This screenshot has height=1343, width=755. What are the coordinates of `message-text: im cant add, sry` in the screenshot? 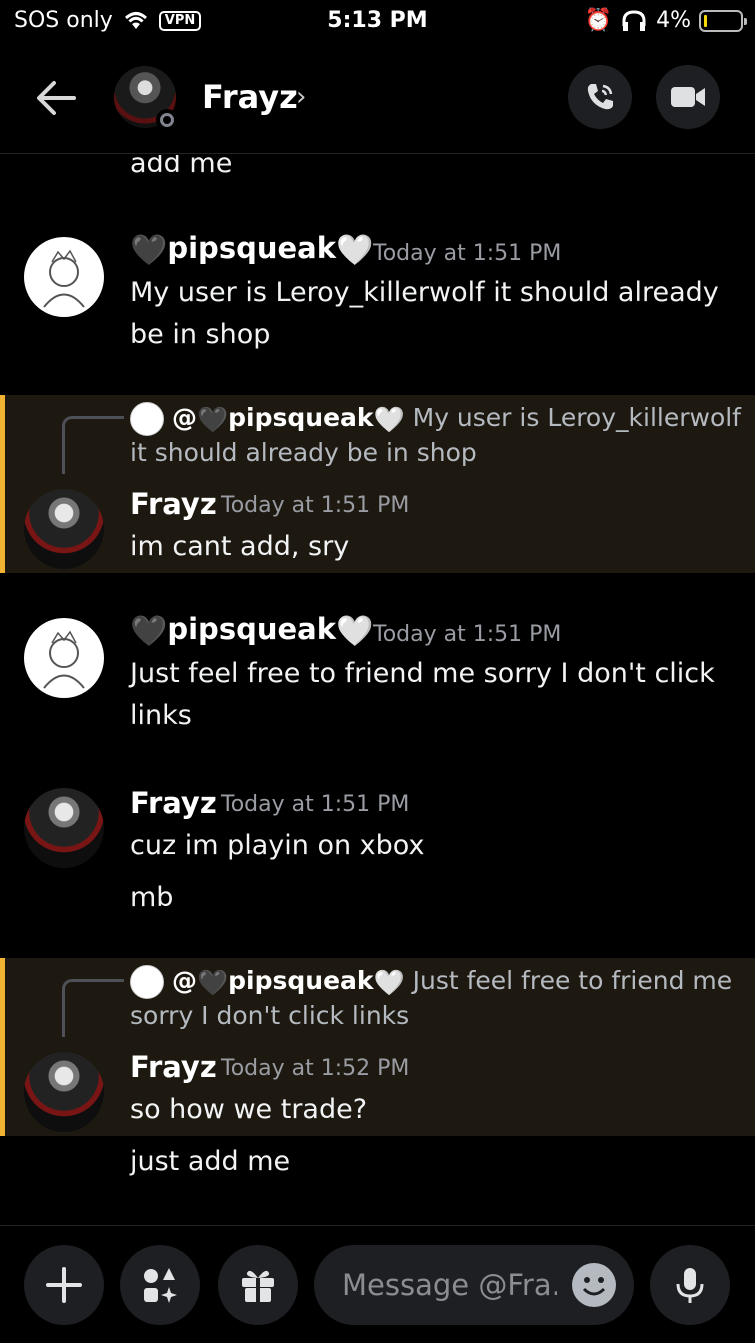 It's located at (240, 546).